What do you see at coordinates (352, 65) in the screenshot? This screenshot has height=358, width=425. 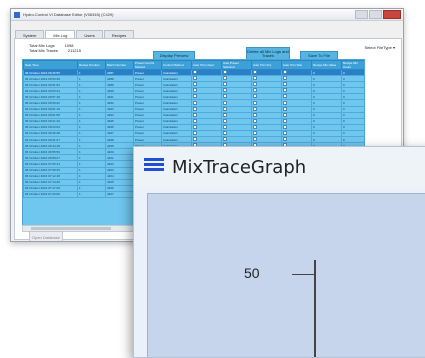 I see `column-header: Recipe Mix Count` at bounding box center [352, 65].